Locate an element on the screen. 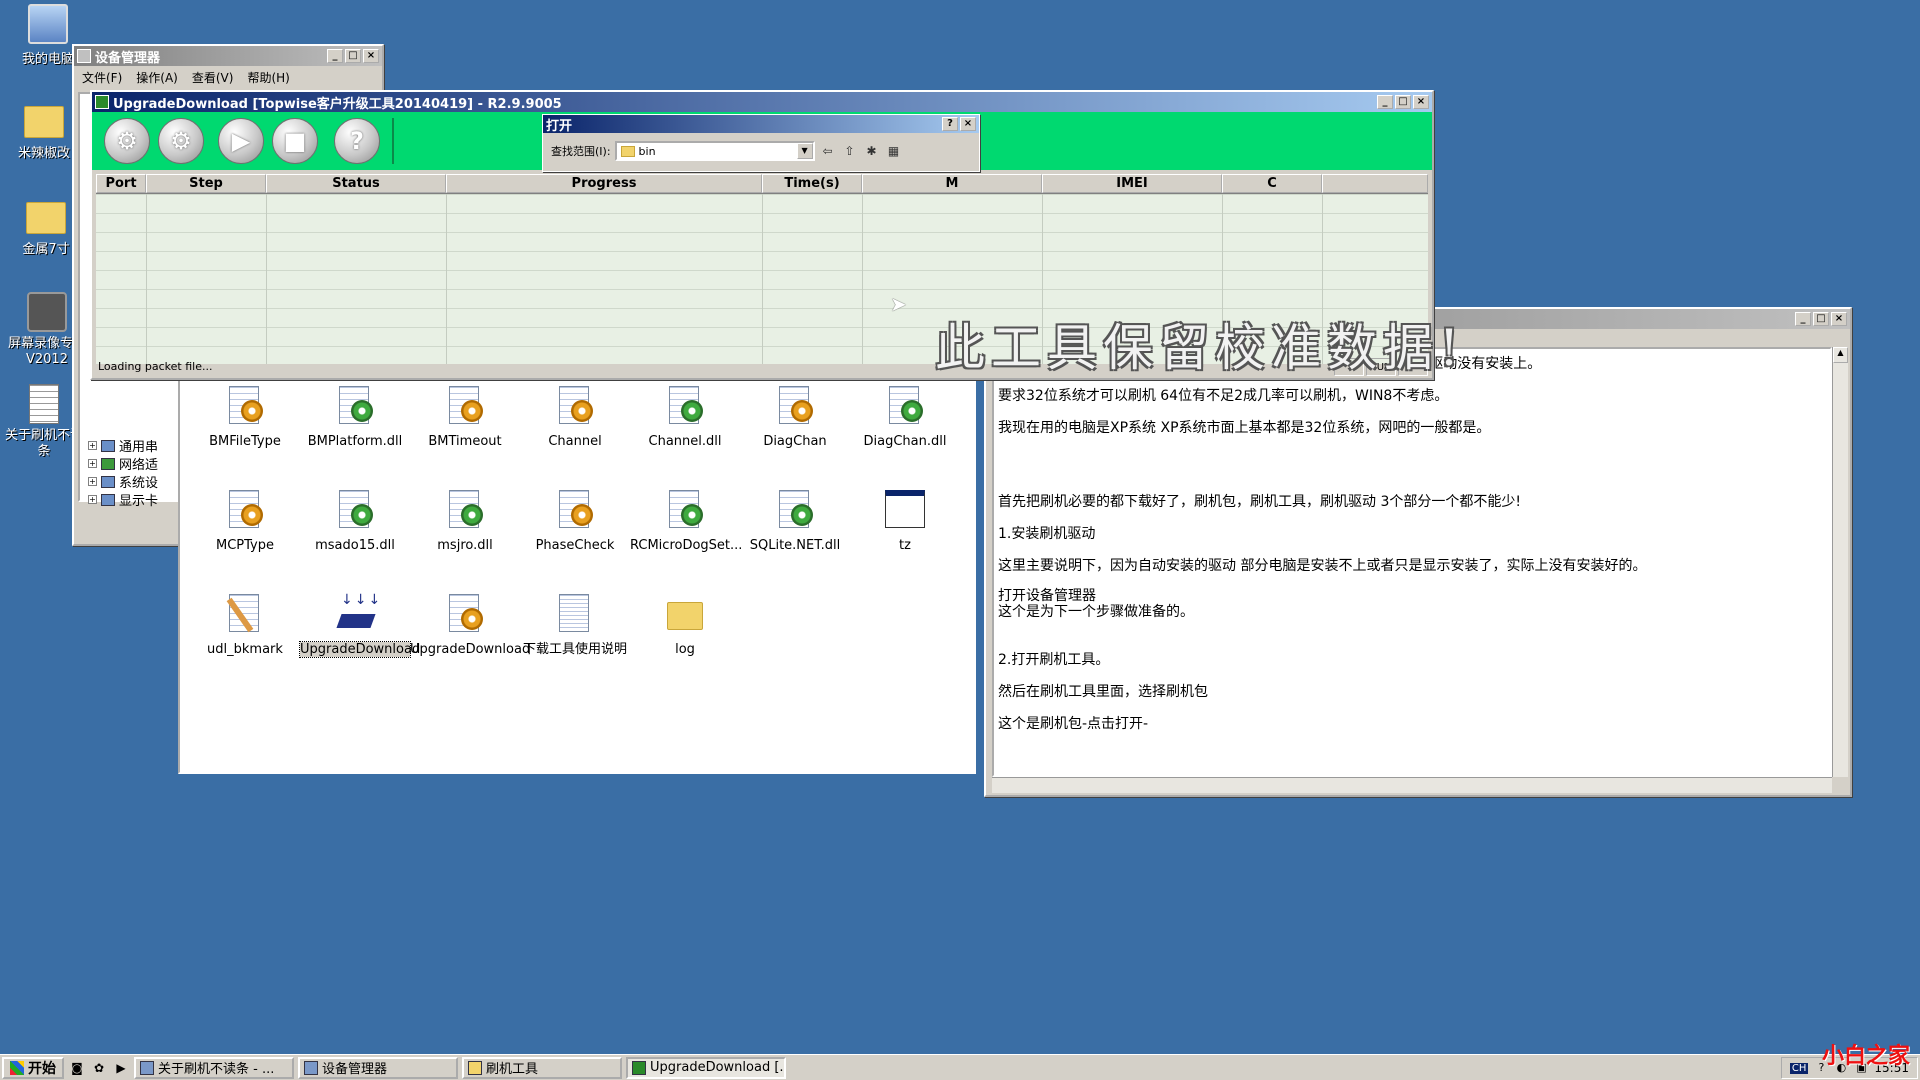  toolbar-separator is located at coordinates (393, 141).